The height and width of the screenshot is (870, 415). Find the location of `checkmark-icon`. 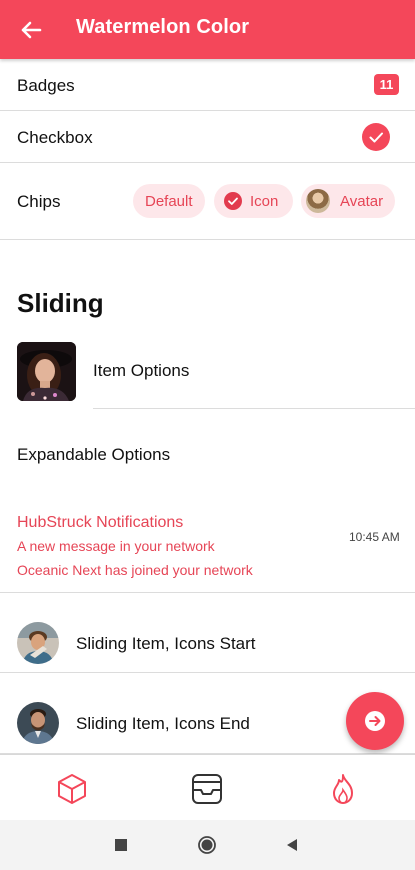

checkmark-icon is located at coordinates (376, 137).